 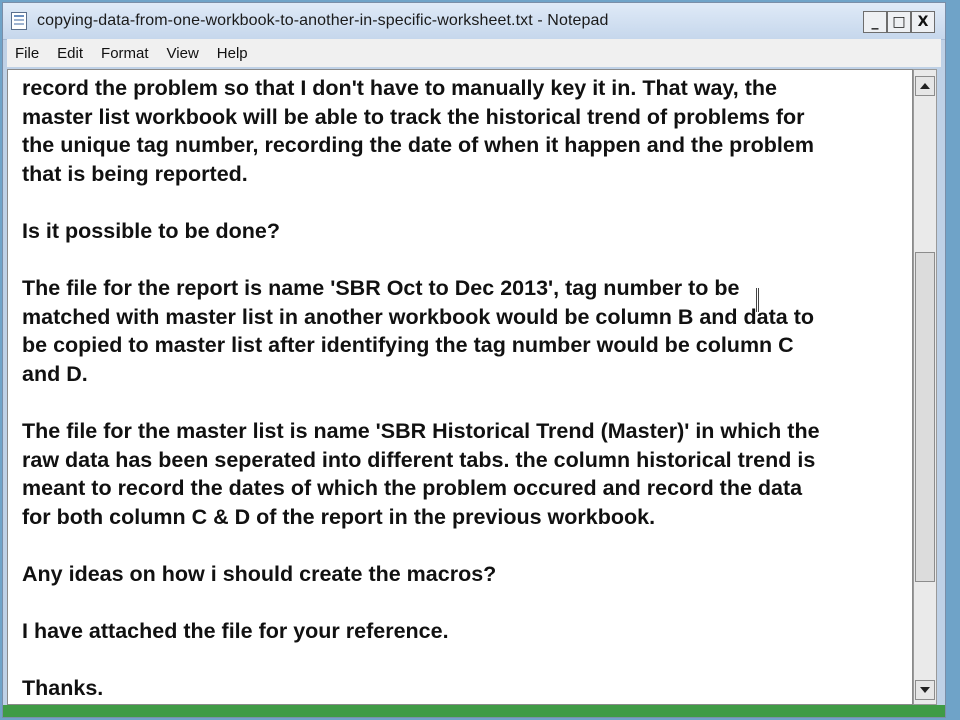 I want to click on menu-bar: File Edit Format View Help, so click(x=474, y=53).